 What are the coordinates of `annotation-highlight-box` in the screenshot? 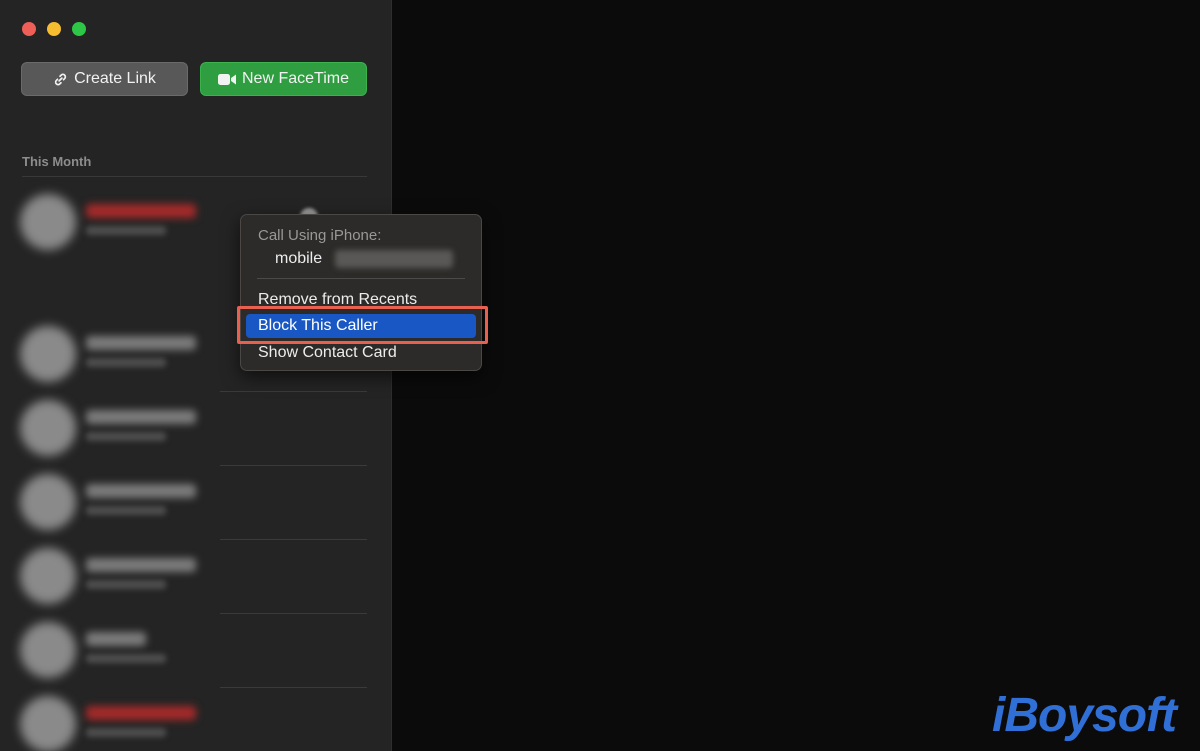 It's located at (362, 325).